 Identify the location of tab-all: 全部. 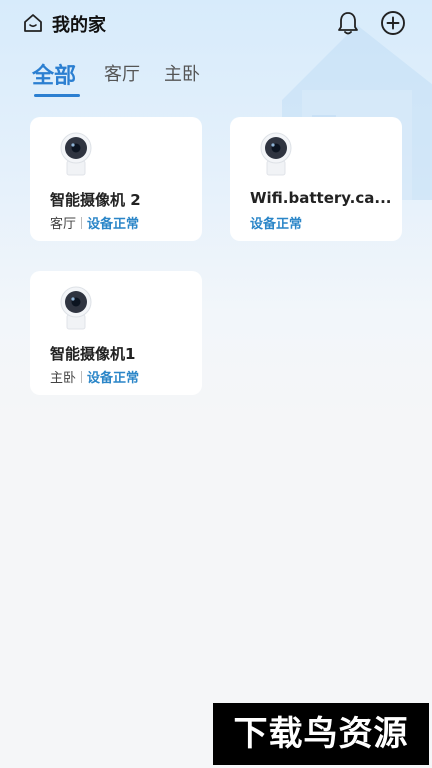
(54, 74).